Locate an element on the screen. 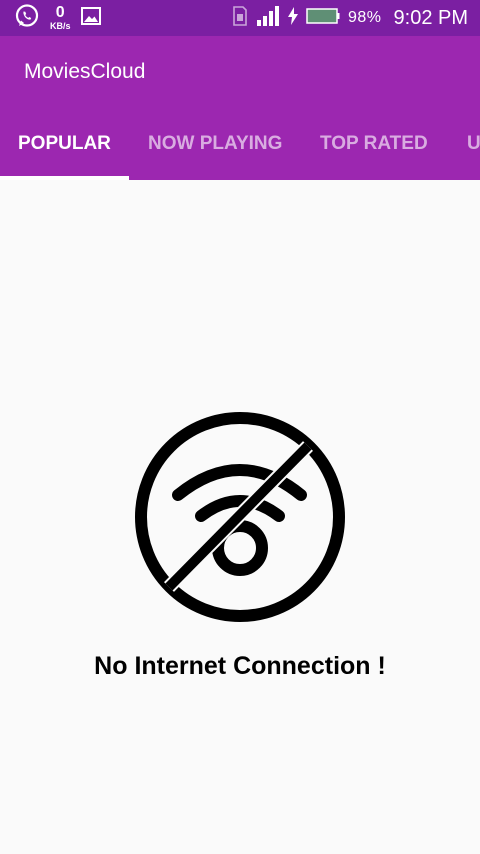  status-bar-right: 98% 9:02 PM is located at coordinates (350, 18).